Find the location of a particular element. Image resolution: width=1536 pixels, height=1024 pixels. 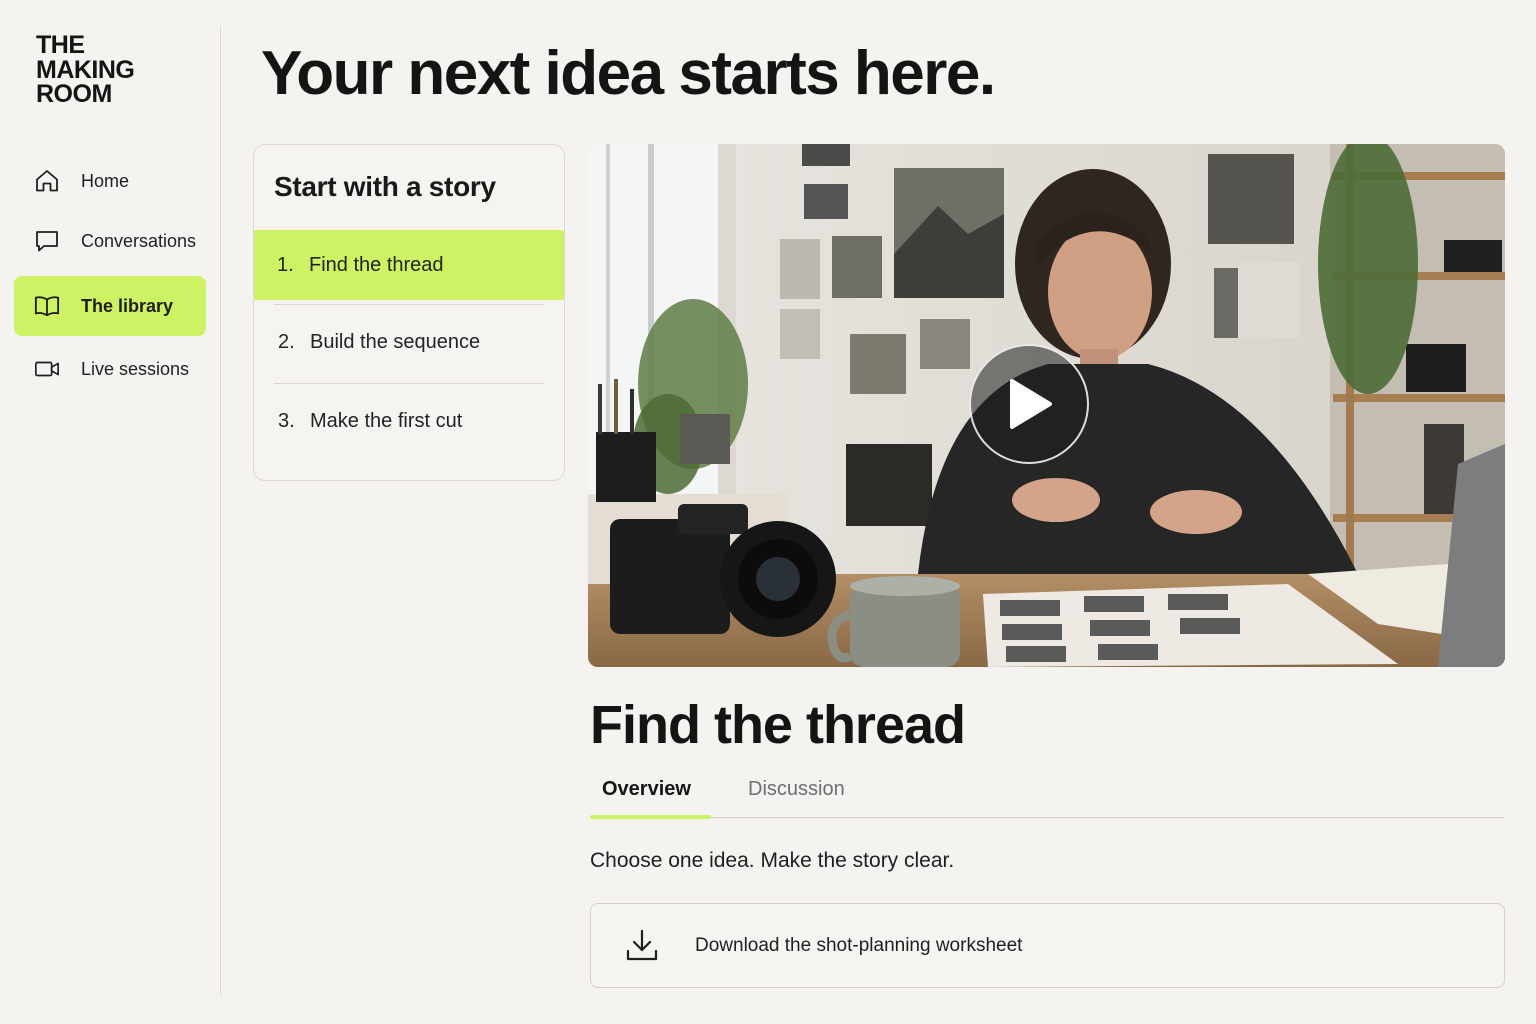

sidebar-item-library: The library is located at coordinates (110, 306).